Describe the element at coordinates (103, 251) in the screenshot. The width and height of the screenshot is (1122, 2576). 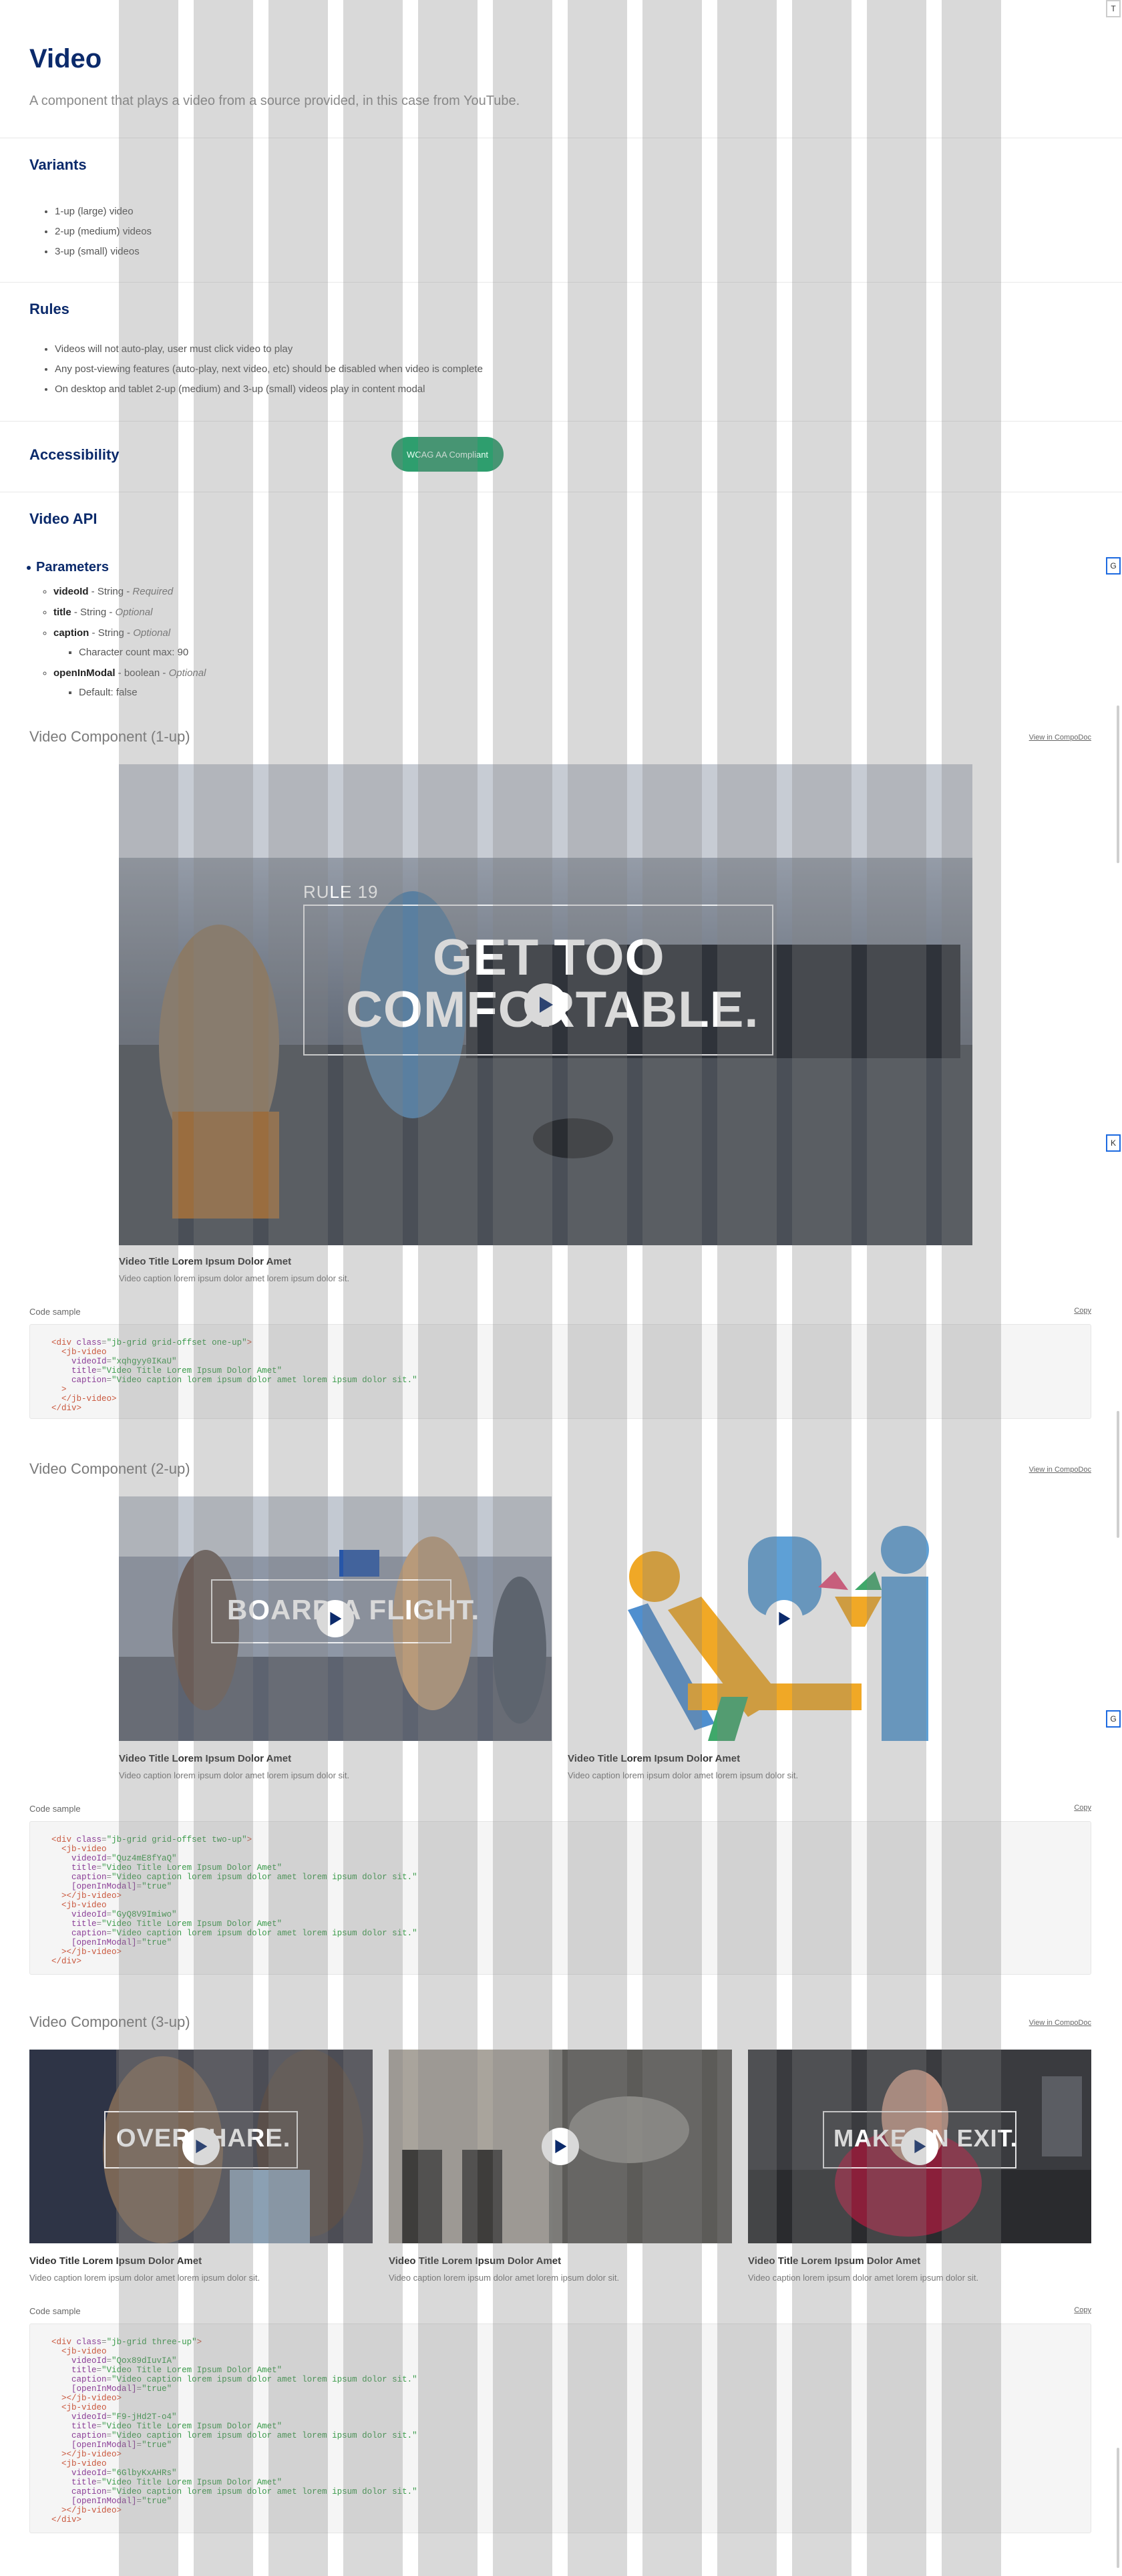
I see `list-item: 3-up (small) videos` at that location.